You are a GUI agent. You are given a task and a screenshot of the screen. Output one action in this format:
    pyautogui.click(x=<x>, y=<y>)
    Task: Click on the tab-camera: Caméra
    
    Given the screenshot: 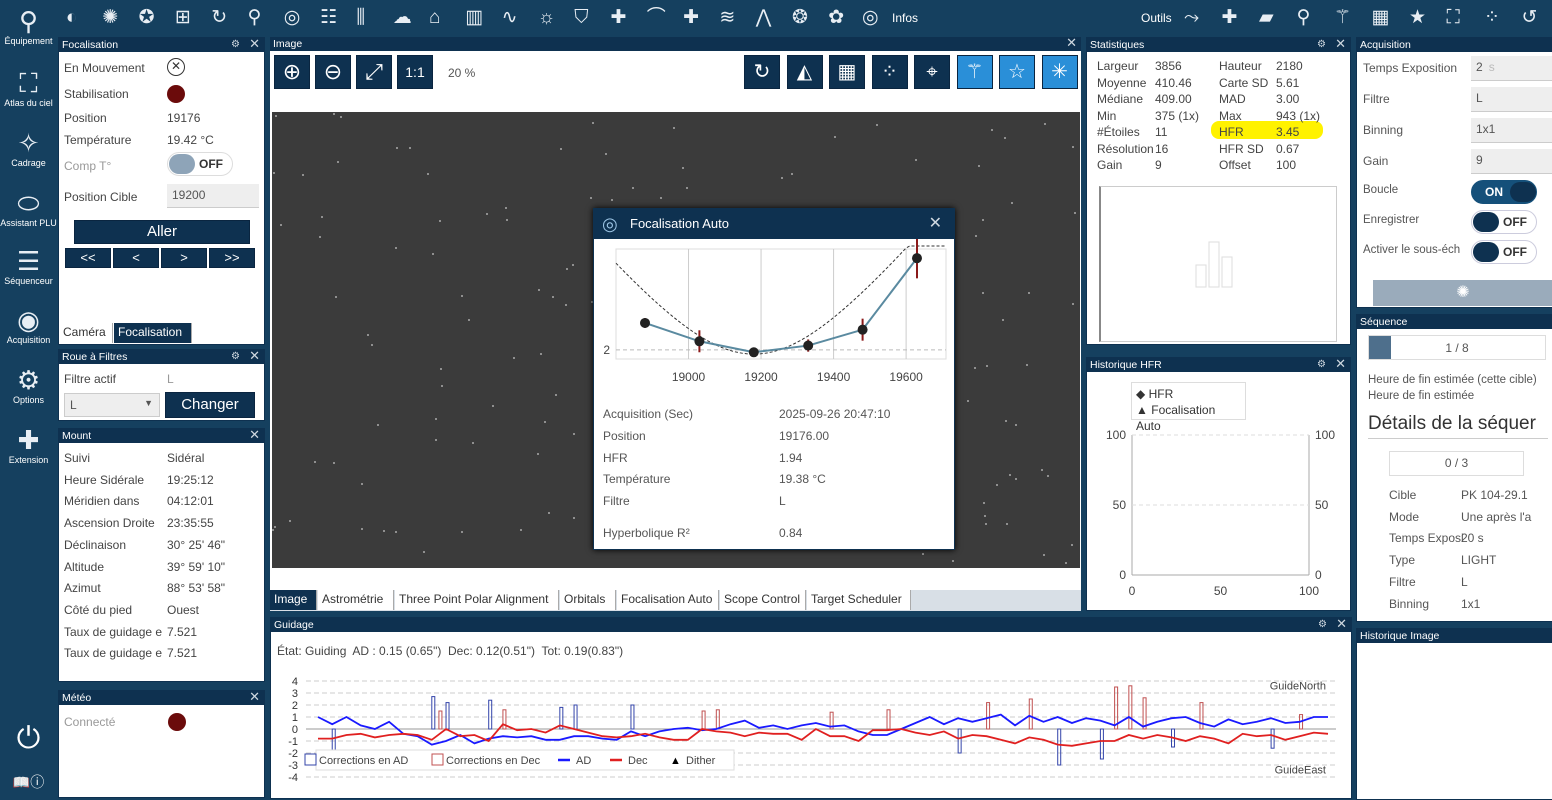 What is the action you would take?
    pyautogui.click(x=86, y=333)
    